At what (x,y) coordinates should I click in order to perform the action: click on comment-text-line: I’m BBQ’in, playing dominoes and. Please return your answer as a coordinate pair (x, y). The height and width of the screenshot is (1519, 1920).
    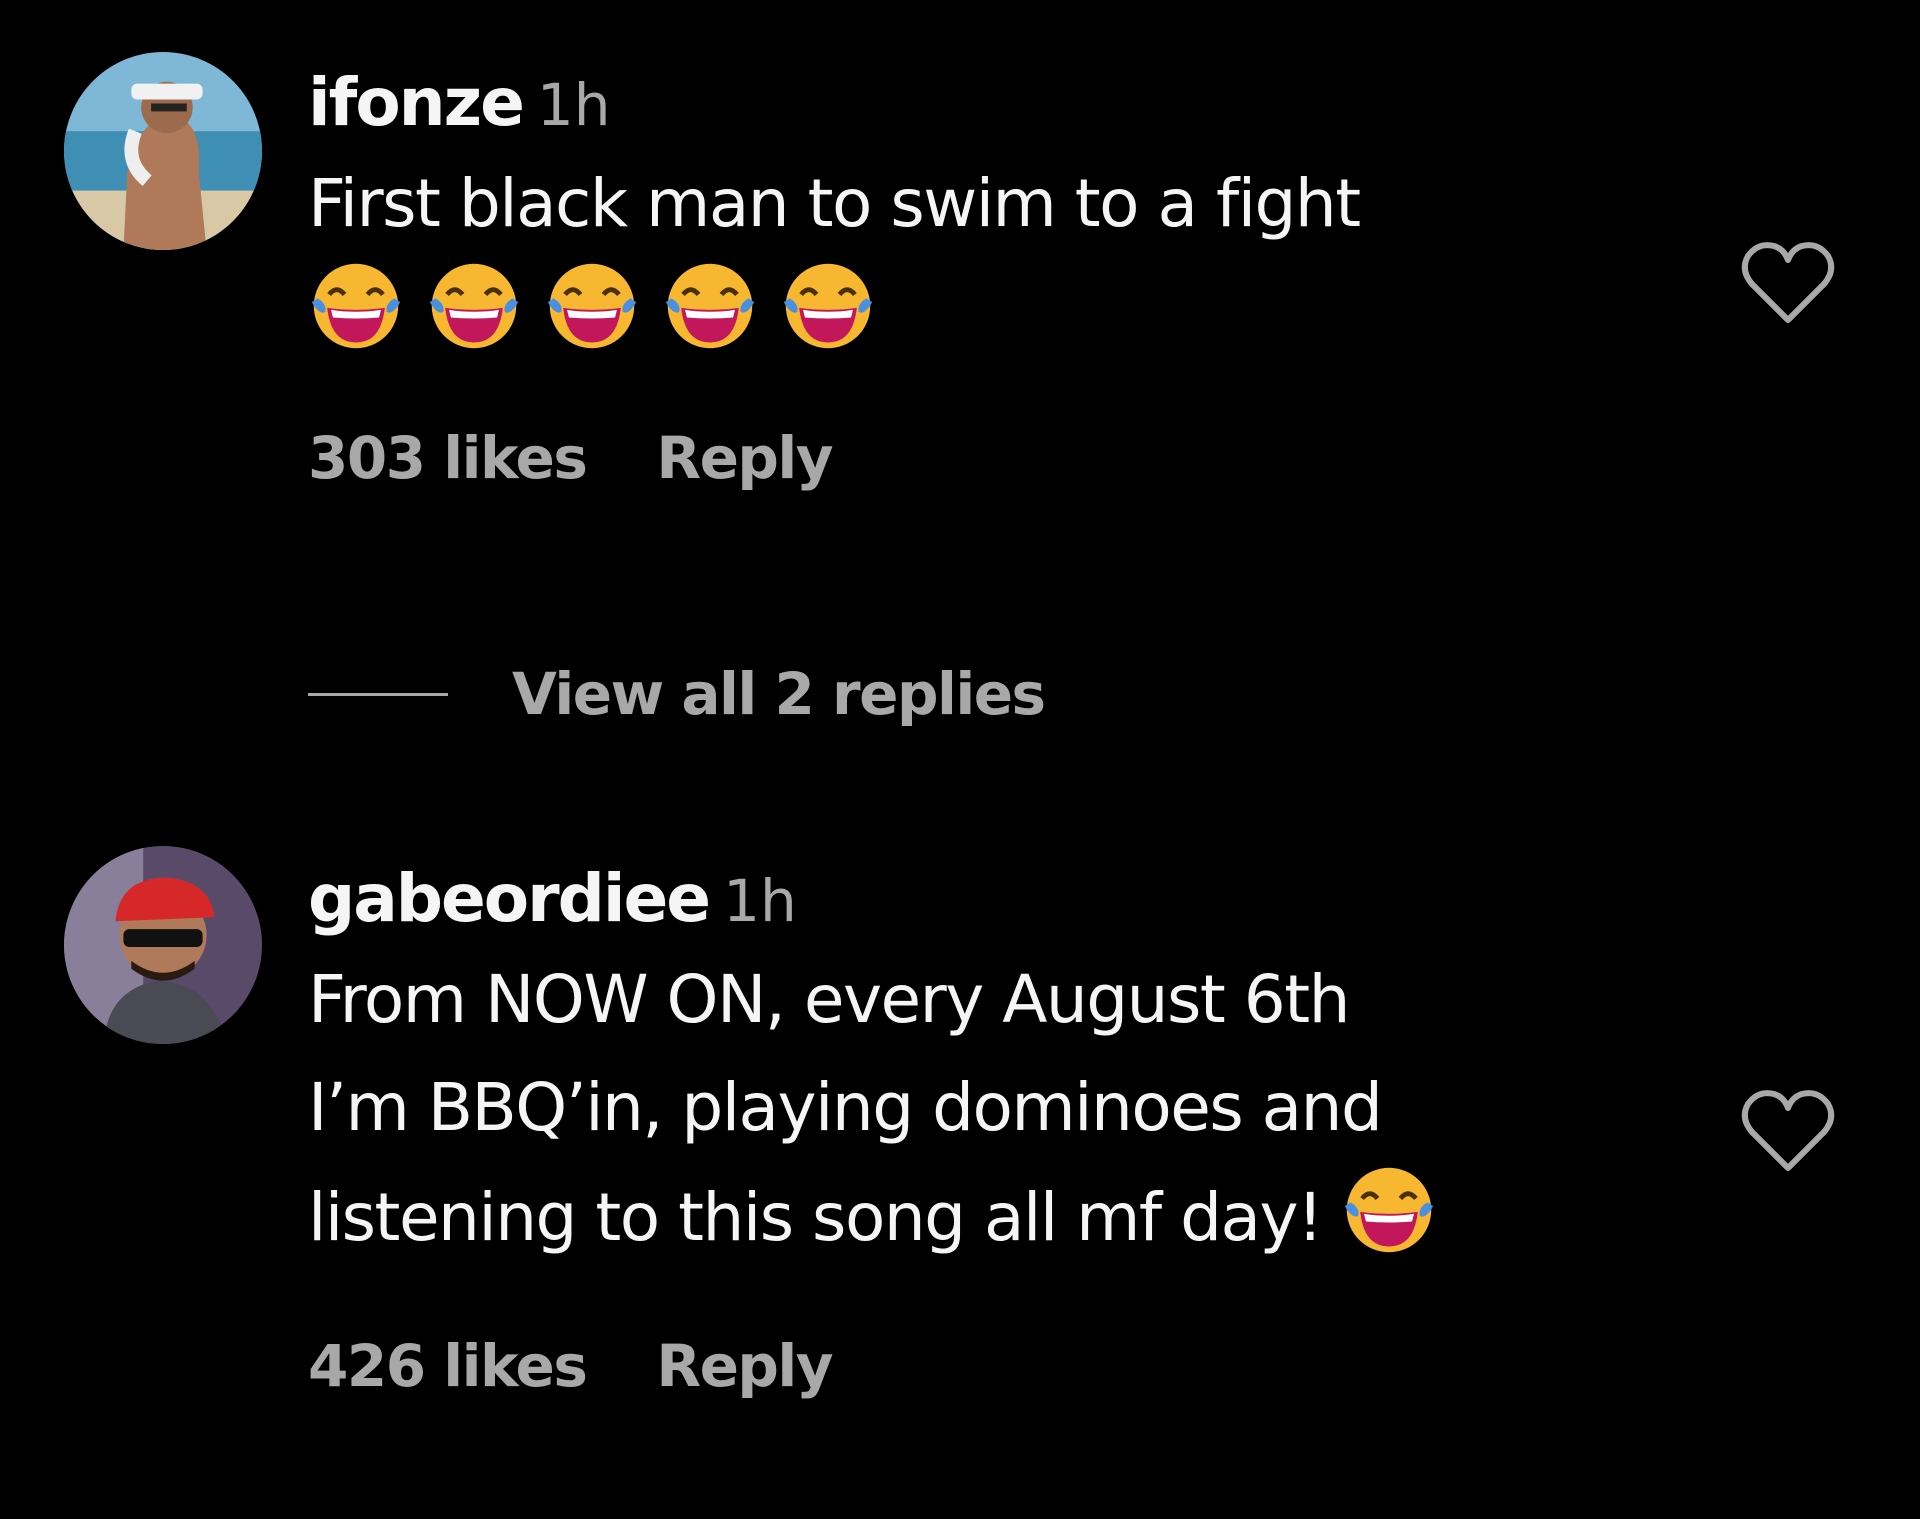
    Looking at the image, I should click on (845, 1107).